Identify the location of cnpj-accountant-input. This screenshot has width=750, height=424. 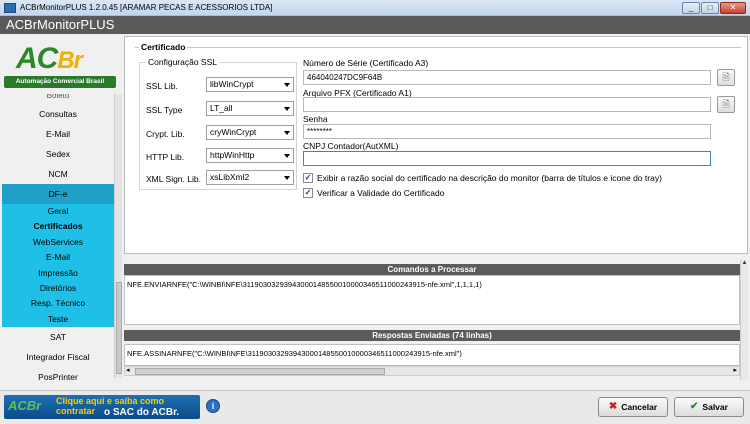
(507, 158).